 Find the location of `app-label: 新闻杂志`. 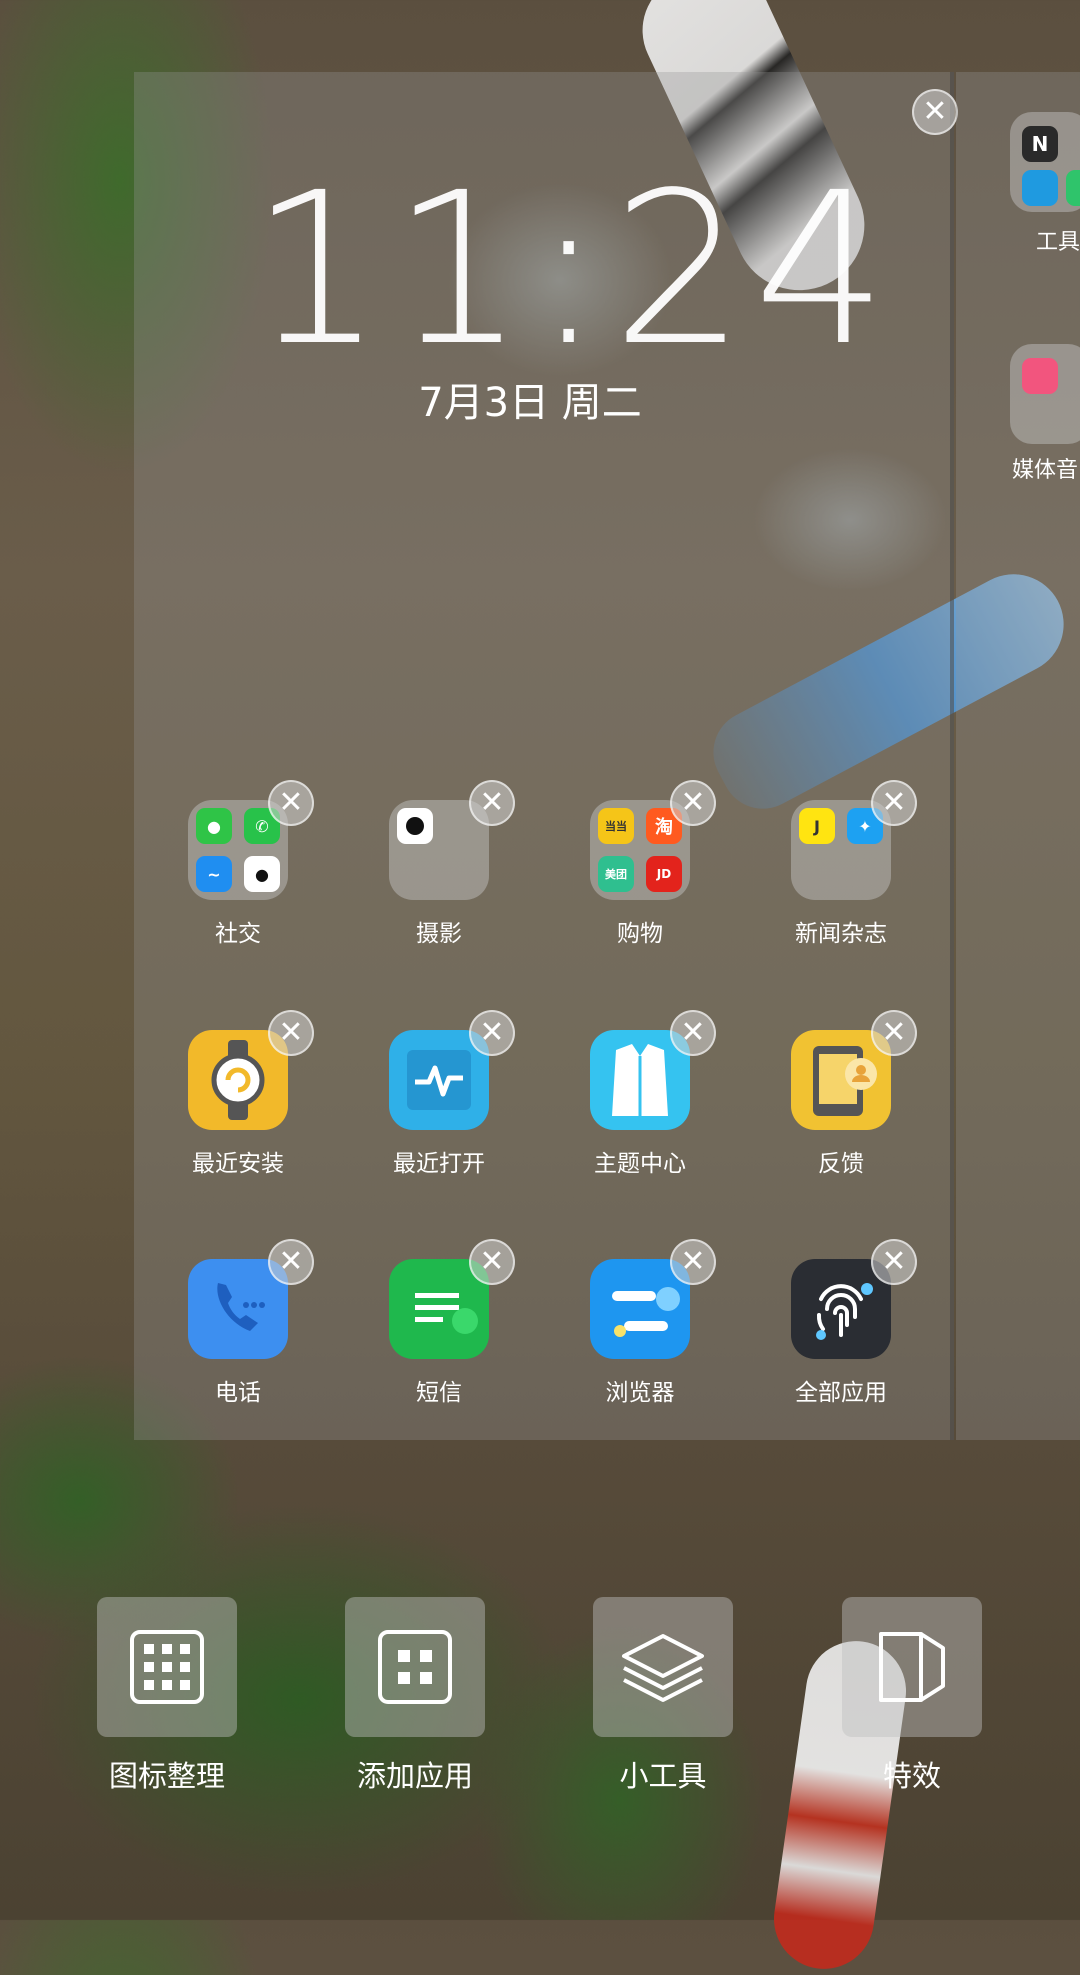

app-label: 新闻杂志 is located at coordinates (841, 934).